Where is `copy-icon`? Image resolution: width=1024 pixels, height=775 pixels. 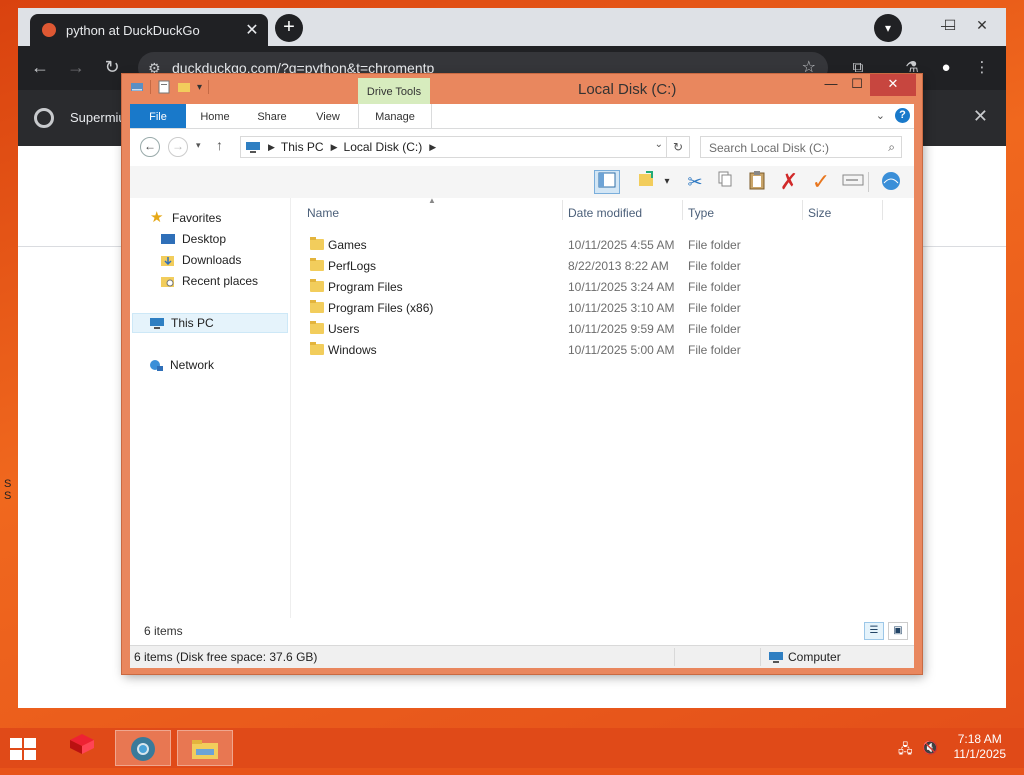 copy-icon is located at coordinates (725, 182).